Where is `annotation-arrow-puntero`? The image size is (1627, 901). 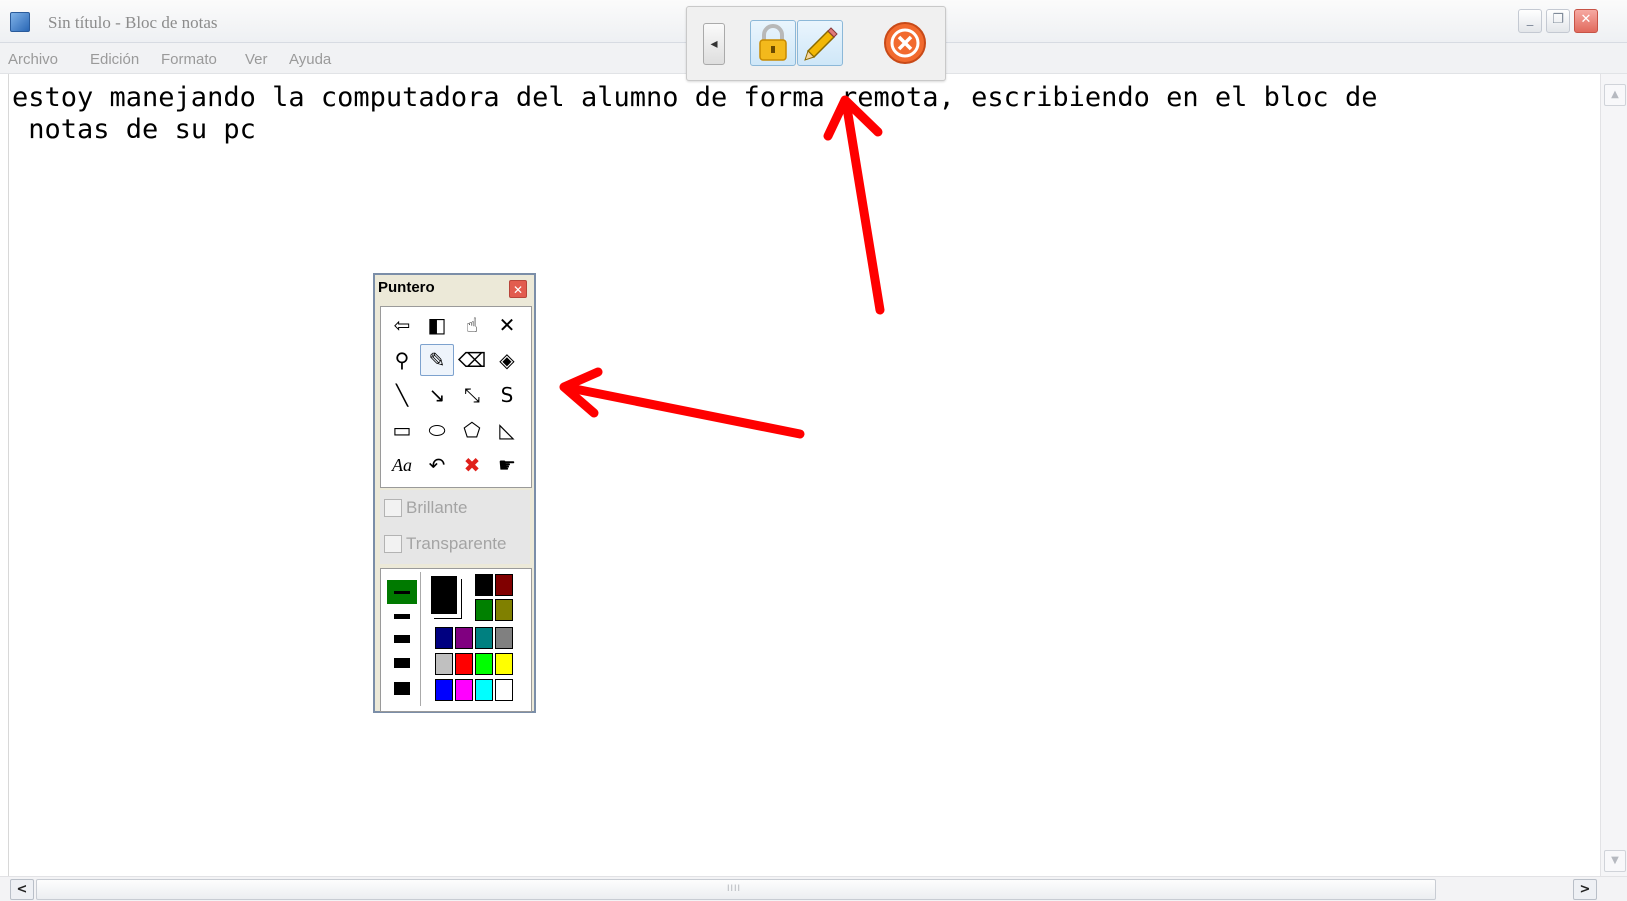
annotation-arrow-puntero is located at coordinates (682, 403).